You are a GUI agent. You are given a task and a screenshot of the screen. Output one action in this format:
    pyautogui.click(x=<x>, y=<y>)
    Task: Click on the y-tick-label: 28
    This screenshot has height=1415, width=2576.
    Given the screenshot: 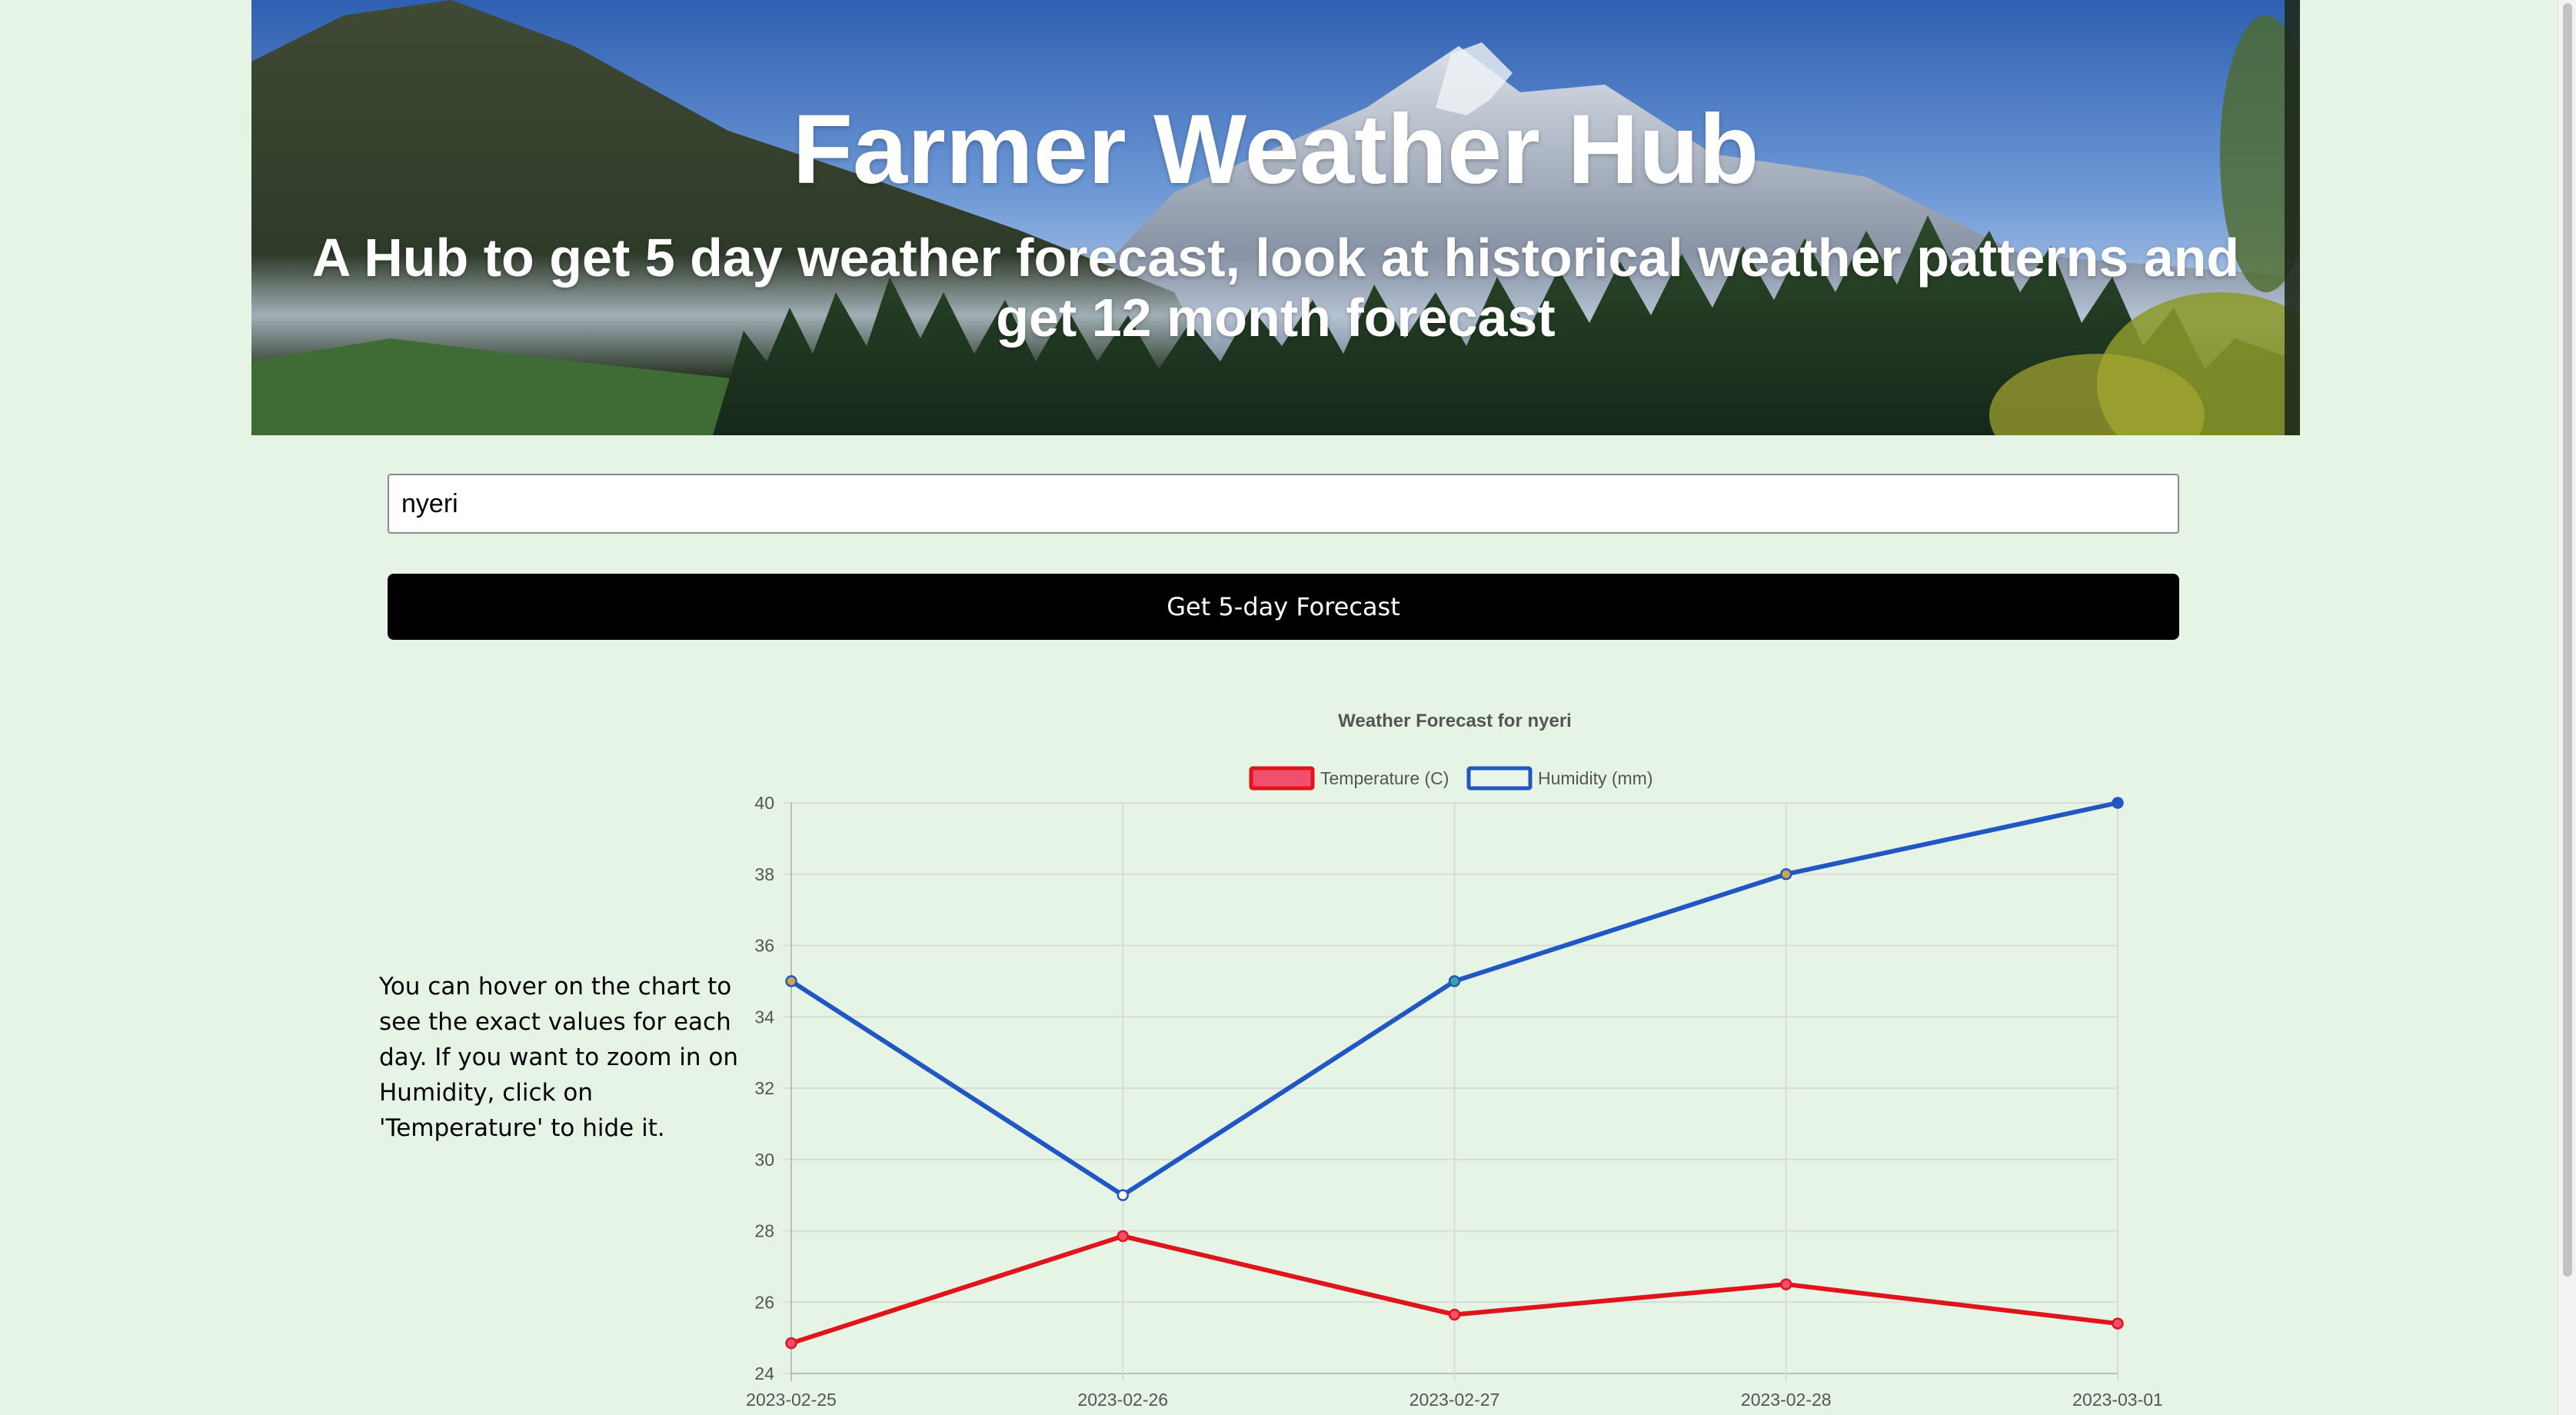 What is the action you would take?
    pyautogui.click(x=764, y=1231)
    